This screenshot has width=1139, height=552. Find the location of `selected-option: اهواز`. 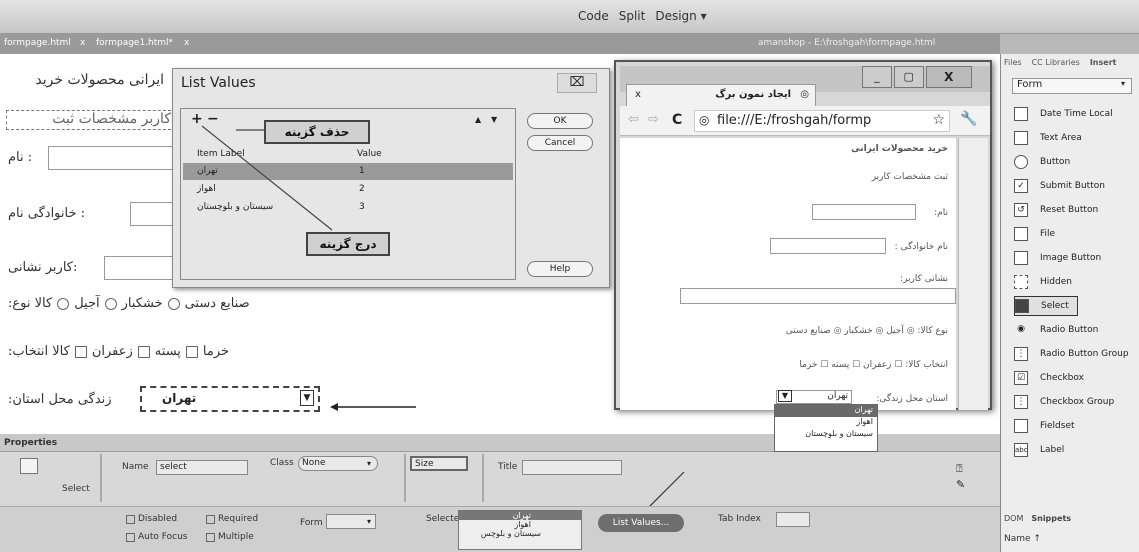

selected-option: اهواز is located at coordinates (520, 524).